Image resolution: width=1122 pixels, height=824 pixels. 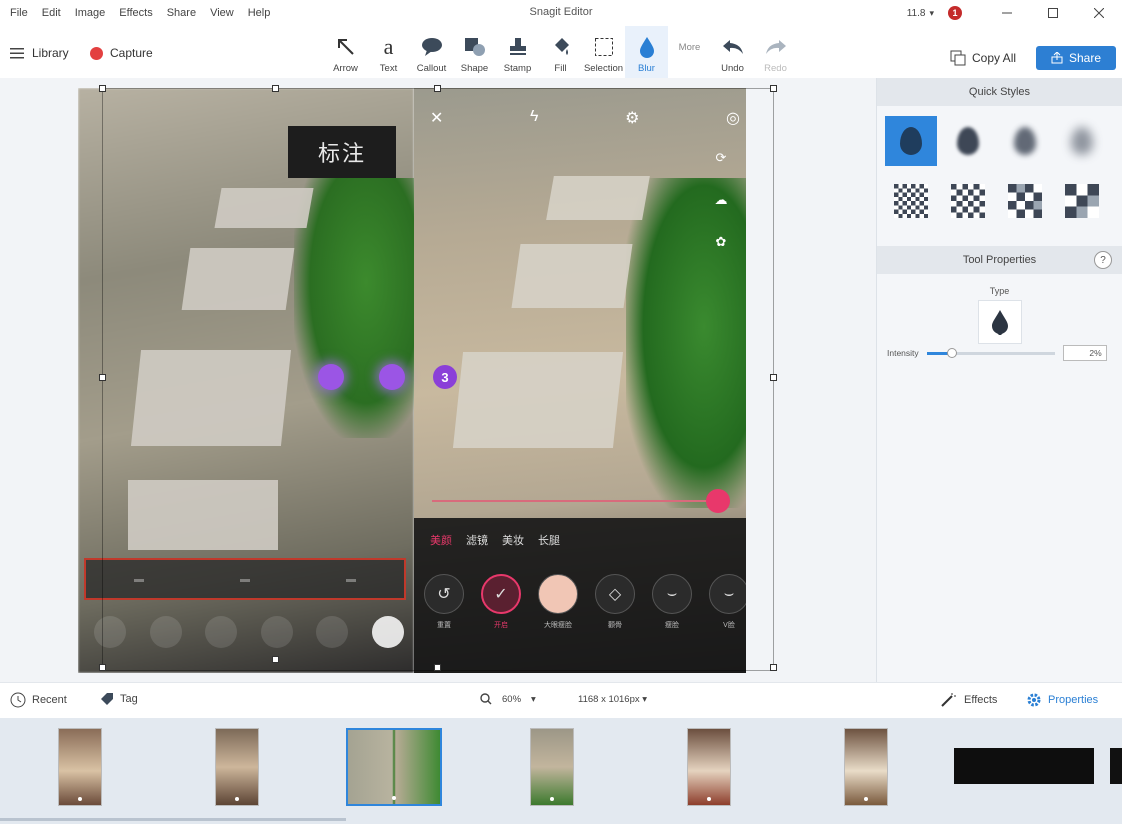 What do you see at coordinates (181, 13) in the screenshot?
I see `menu-share: Share` at bounding box center [181, 13].